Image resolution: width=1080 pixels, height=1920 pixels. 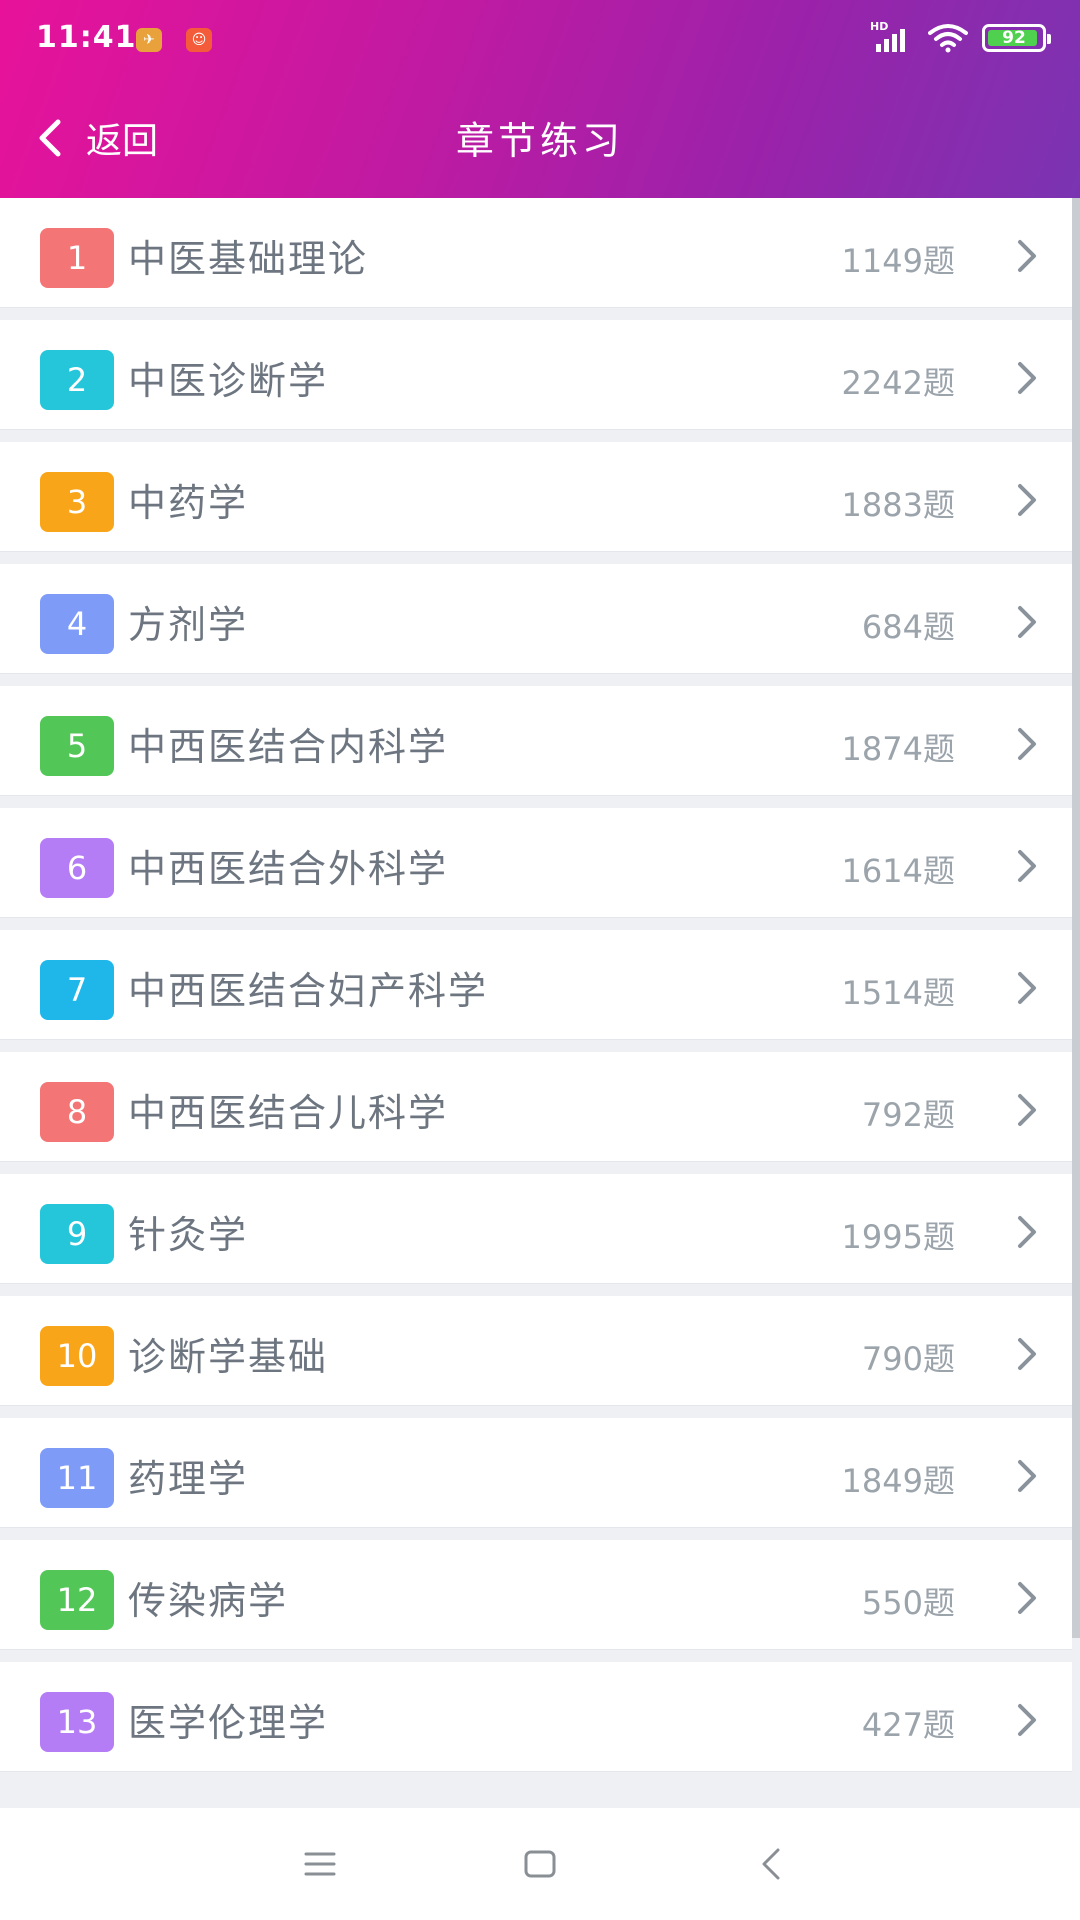 What do you see at coordinates (77, 1234) in the screenshot?
I see `chapter-number-badge: 9` at bounding box center [77, 1234].